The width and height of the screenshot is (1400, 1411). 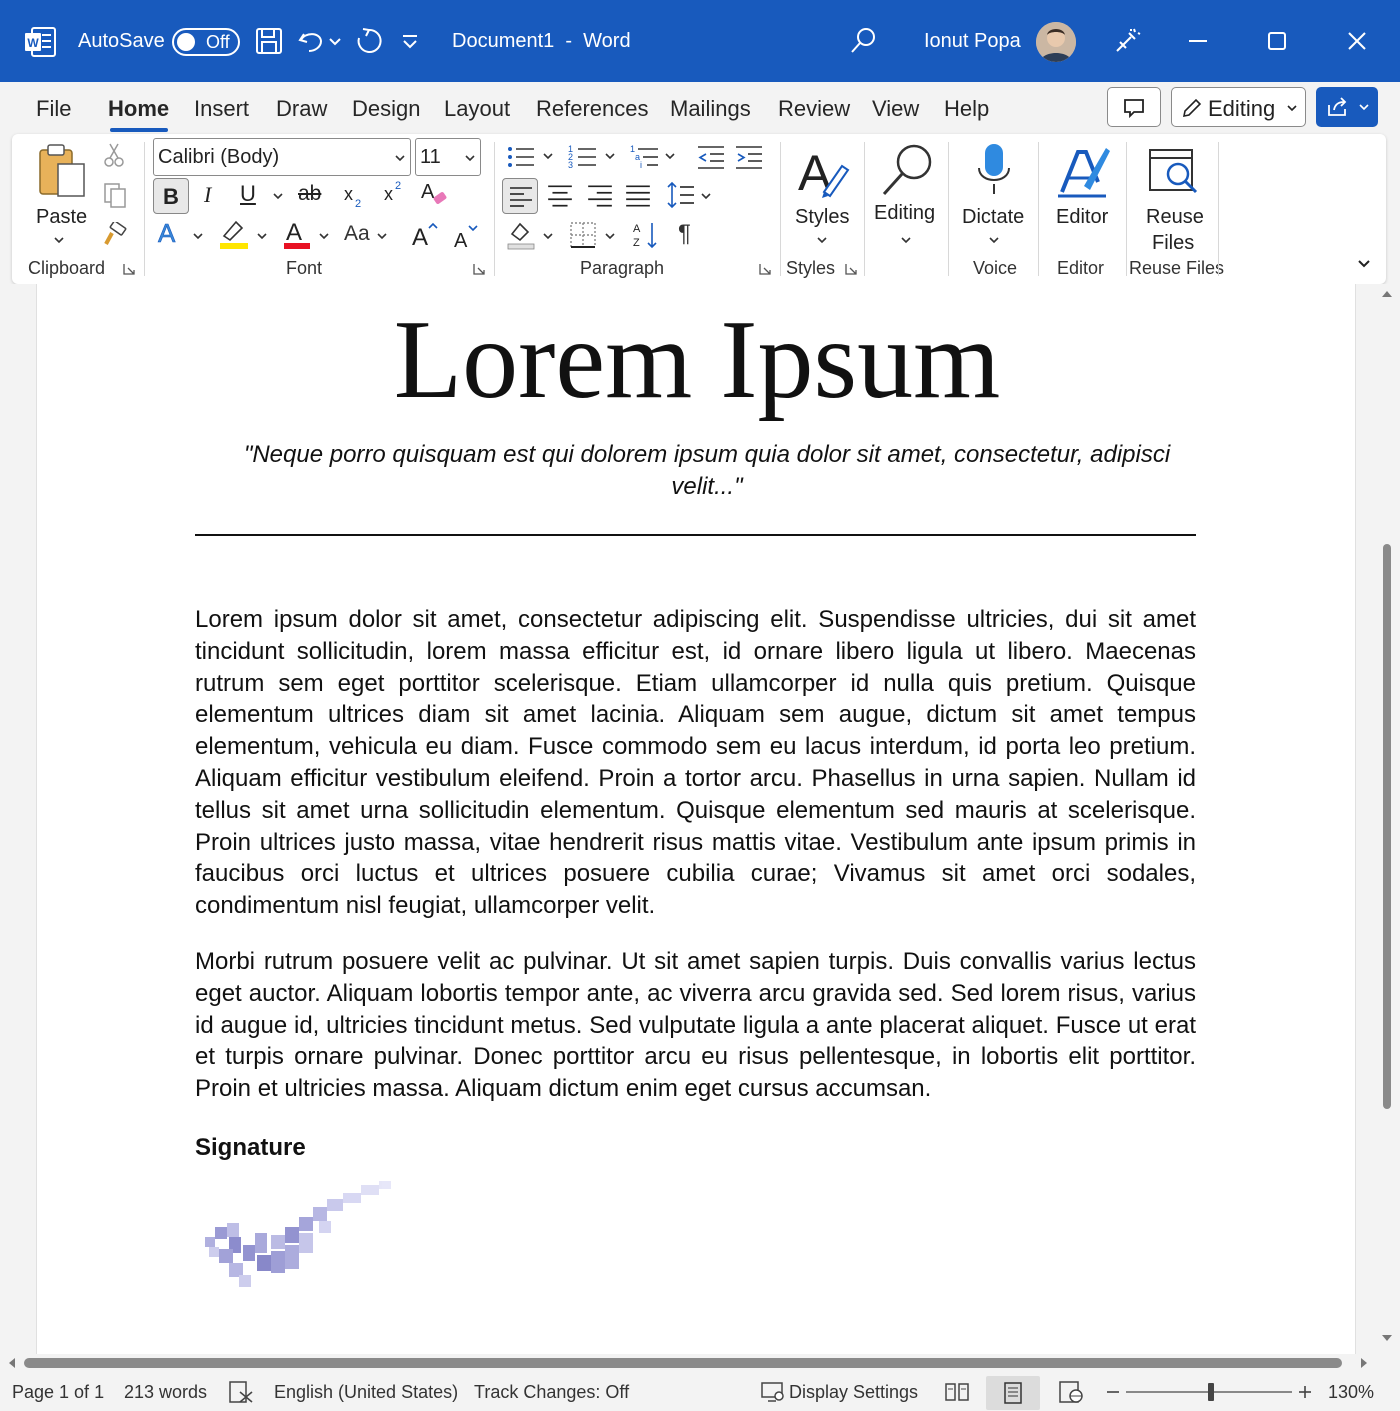 What do you see at coordinates (863, 41) in the screenshot?
I see `search-icon` at bounding box center [863, 41].